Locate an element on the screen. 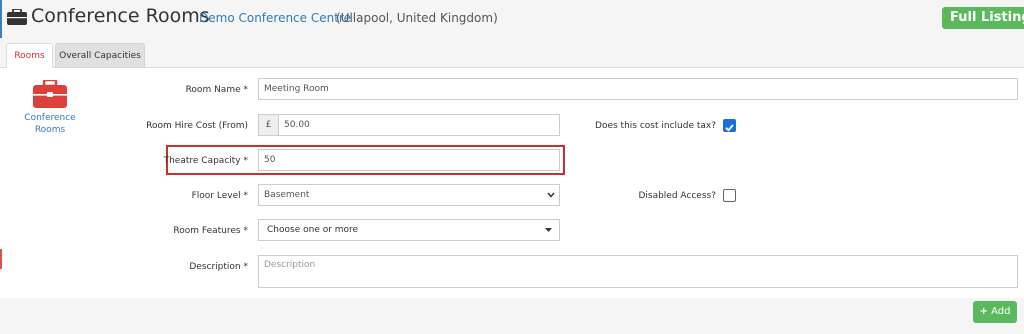 The width and height of the screenshot is (1024, 334). disabled-access-label: Disabled Access? is located at coordinates (677, 196).